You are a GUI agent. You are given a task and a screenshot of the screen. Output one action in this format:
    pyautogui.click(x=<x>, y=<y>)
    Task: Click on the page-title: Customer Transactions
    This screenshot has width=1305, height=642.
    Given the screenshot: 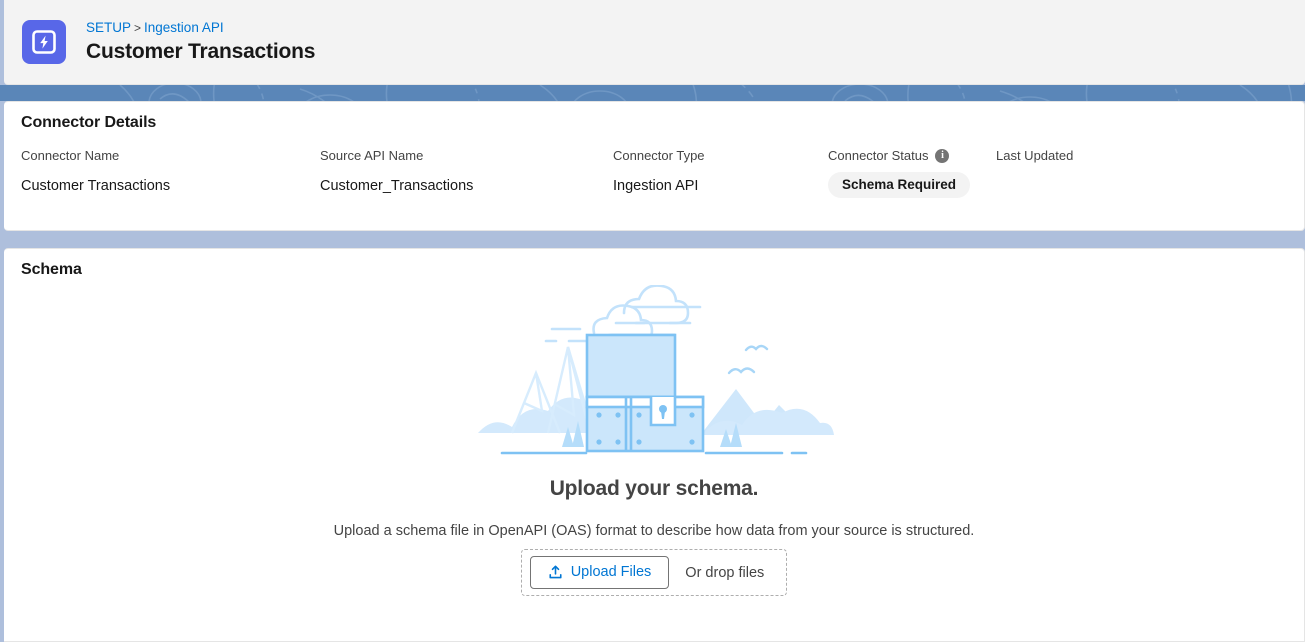 What is the action you would take?
    pyautogui.click(x=201, y=51)
    